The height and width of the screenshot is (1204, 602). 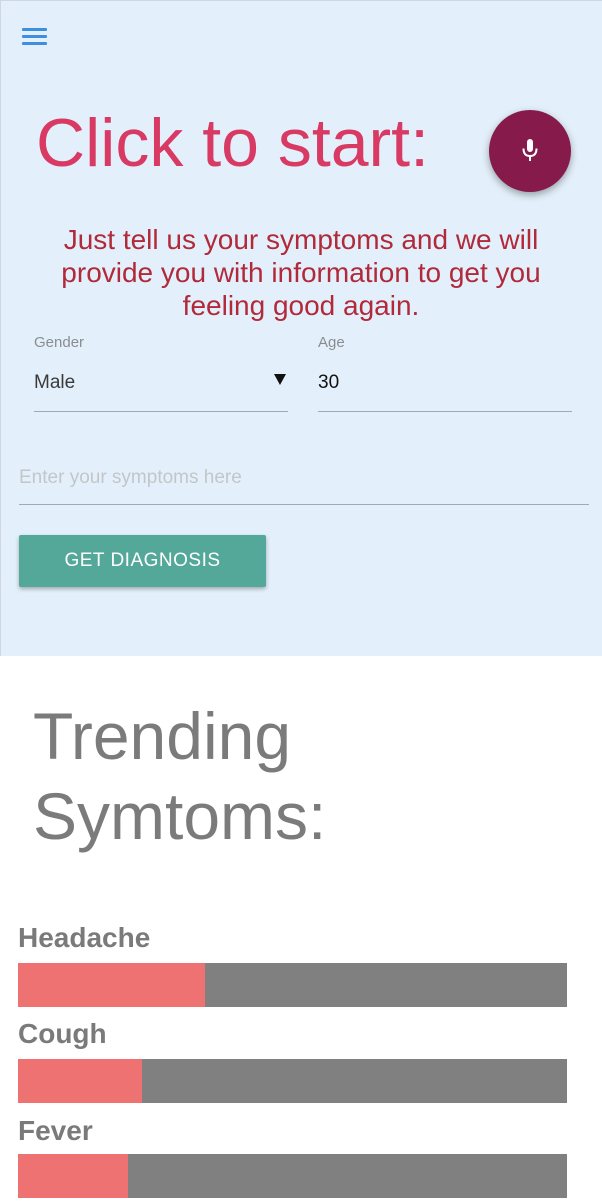 I want to click on age-value: 30, so click(x=329, y=382).